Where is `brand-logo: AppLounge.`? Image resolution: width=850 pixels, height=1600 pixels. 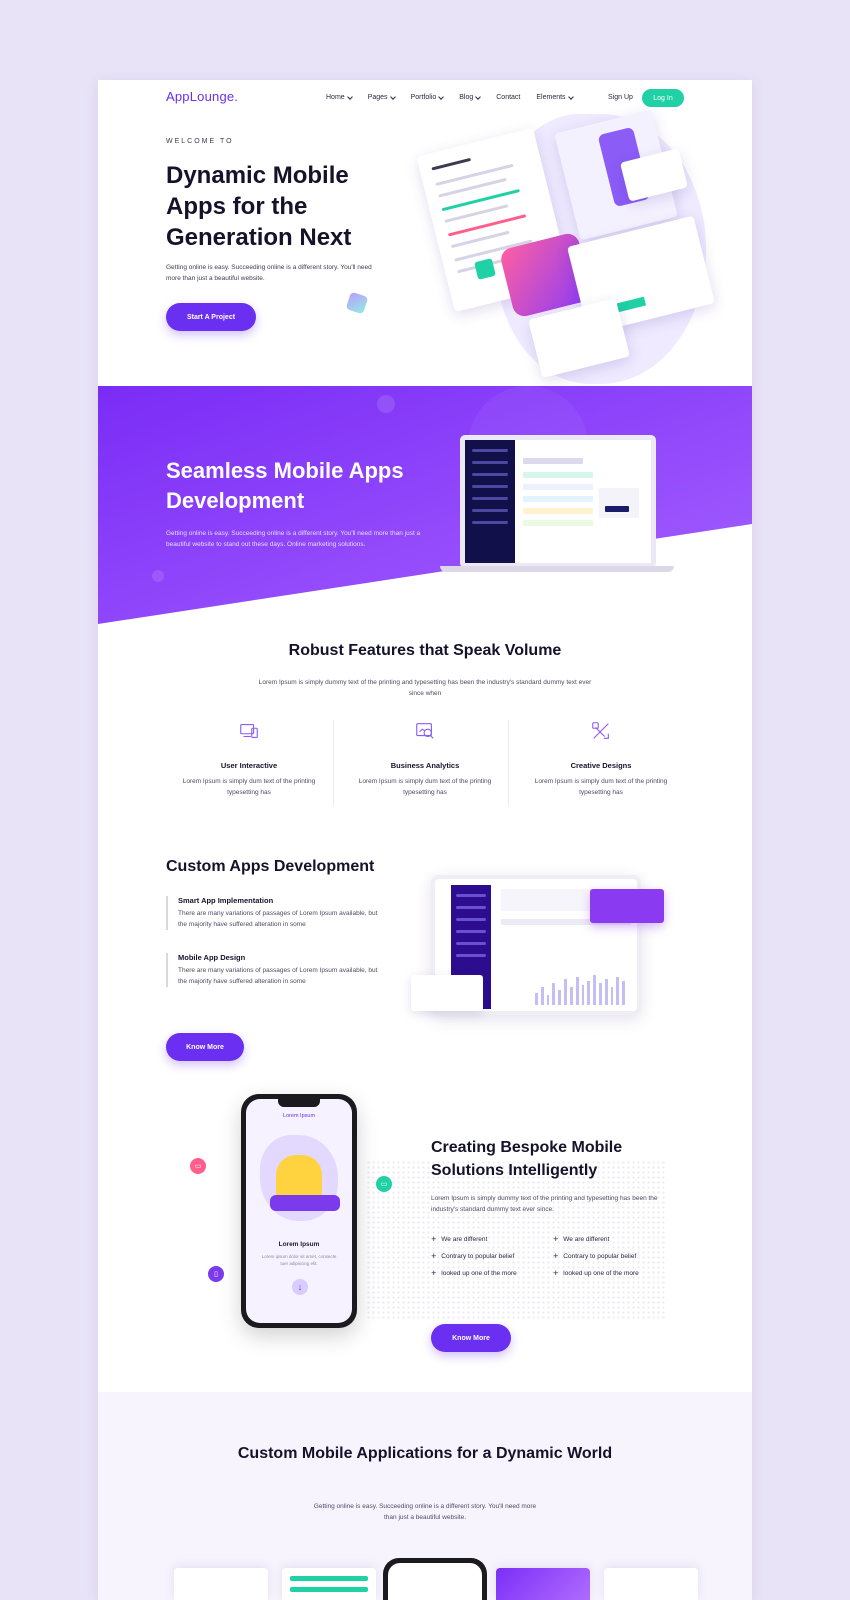
brand-logo: AppLounge. is located at coordinates (202, 96).